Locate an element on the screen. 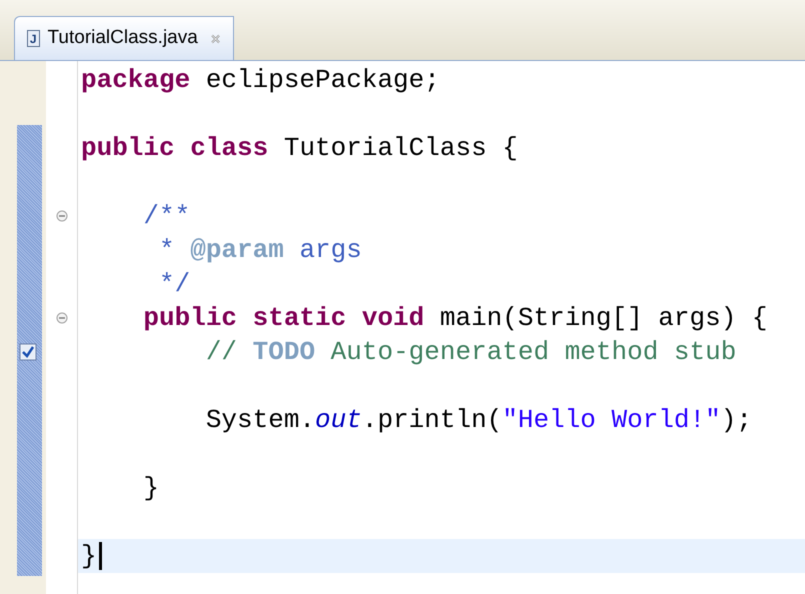 Image resolution: width=805 pixels, height=594 pixels. text-cursor is located at coordinates (100, 556).